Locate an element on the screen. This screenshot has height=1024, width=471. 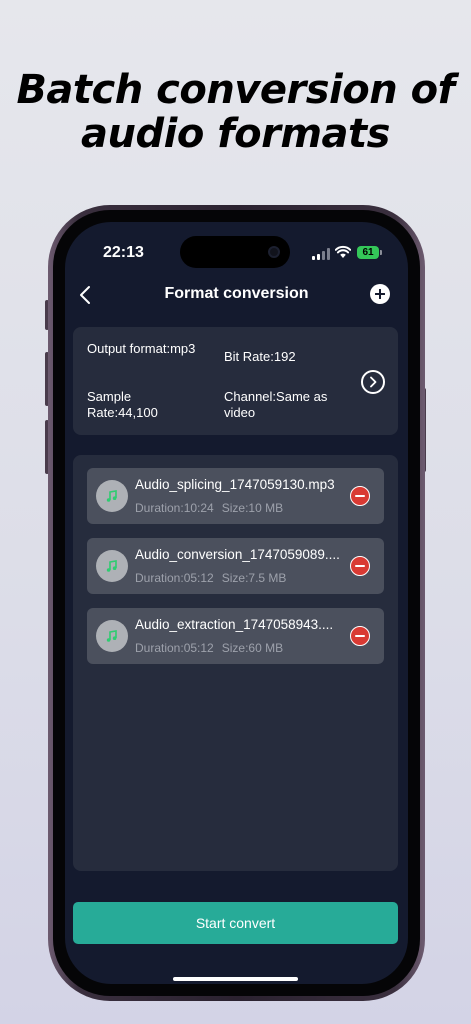
sample-rate-label: Sample Rate:44,100 is located at coordinates (122, 404).